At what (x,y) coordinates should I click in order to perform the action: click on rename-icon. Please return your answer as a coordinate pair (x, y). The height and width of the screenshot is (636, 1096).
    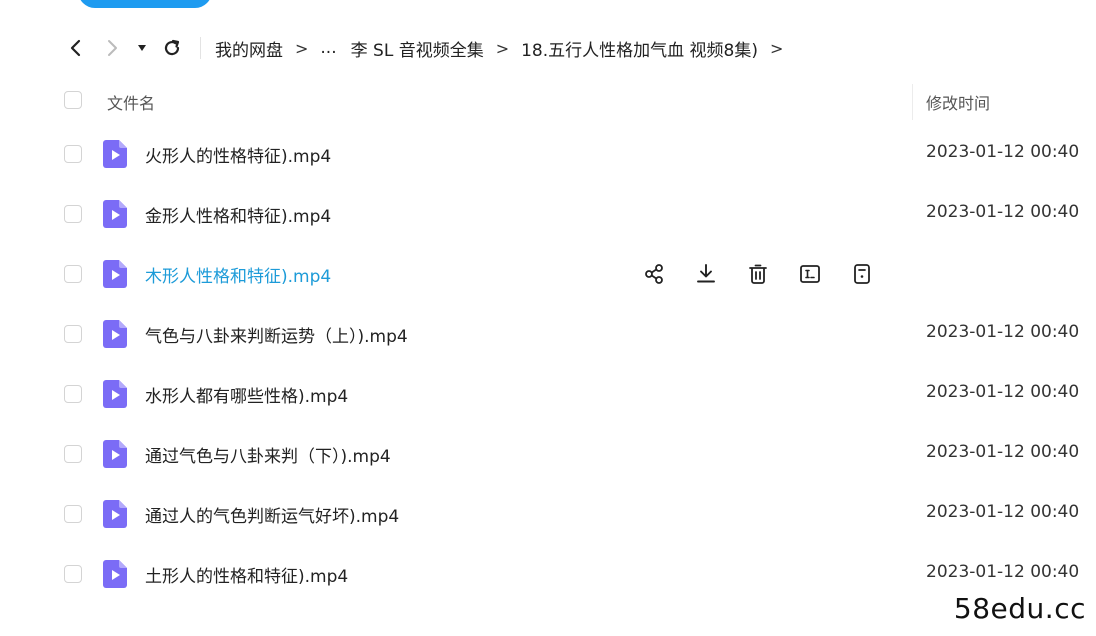
    Looking at the image, I should click on (810, 274).